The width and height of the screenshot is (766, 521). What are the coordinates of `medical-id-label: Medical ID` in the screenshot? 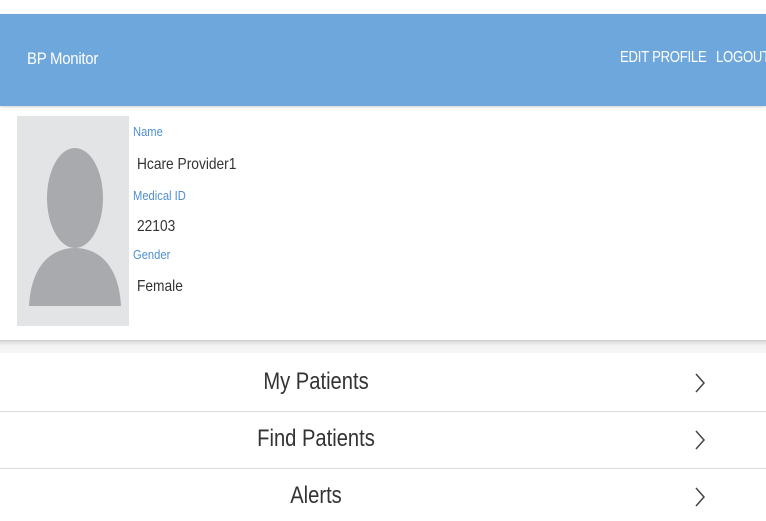 It's located at (159, 195).